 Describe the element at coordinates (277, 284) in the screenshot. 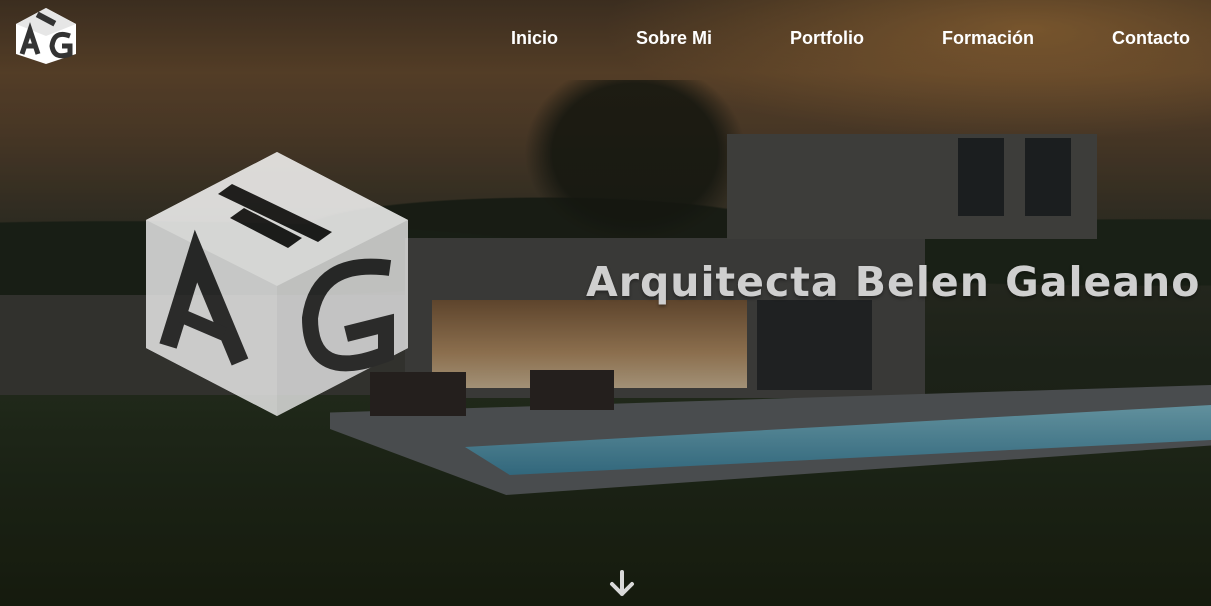

I see `hero-logo-icon` at that location.